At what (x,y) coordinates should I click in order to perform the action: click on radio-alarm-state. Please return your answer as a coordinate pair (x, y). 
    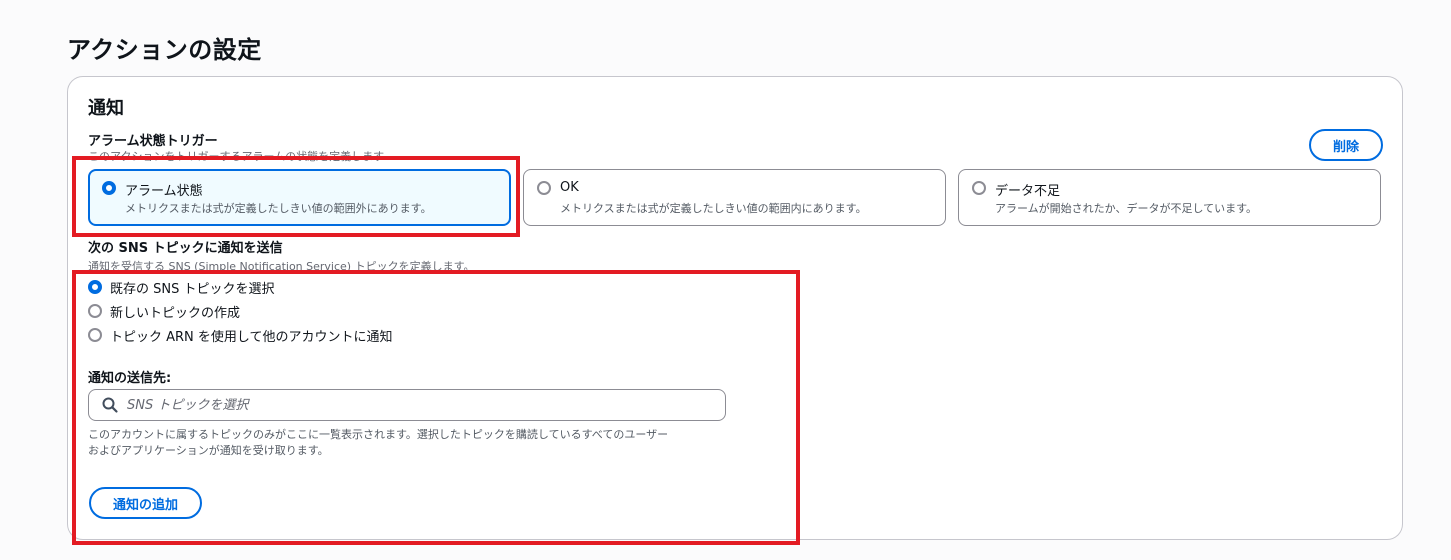
    Looking at the image, I should click on (109, 188).